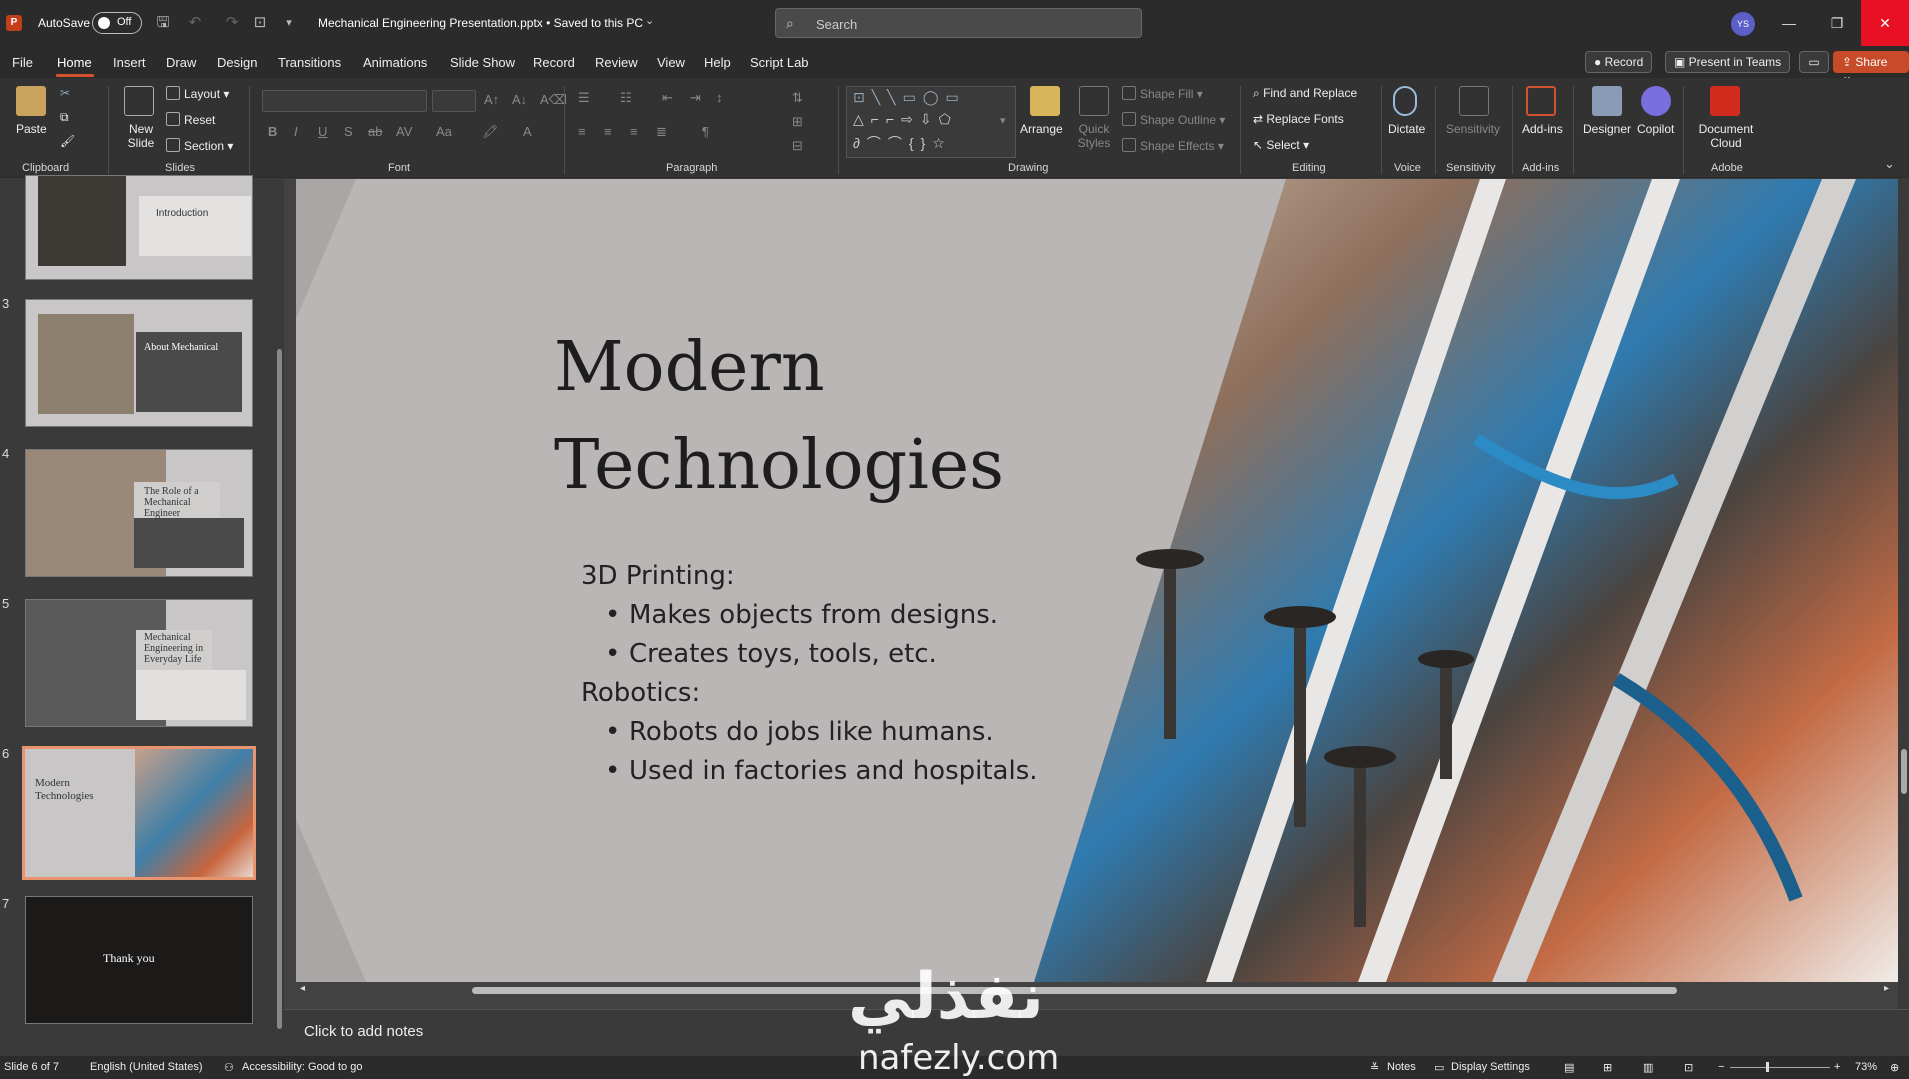 This screenshot has height=1079, width=1909. What do you see at coordinates (1406, 129) in the screenshot?
I see `dictate-button: Dictate` at bounding box center [1406, 129].